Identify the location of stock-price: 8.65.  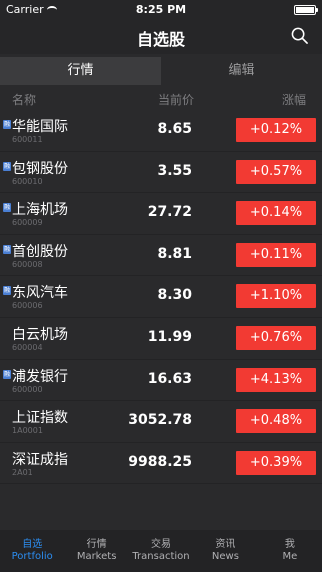
(174, 129).